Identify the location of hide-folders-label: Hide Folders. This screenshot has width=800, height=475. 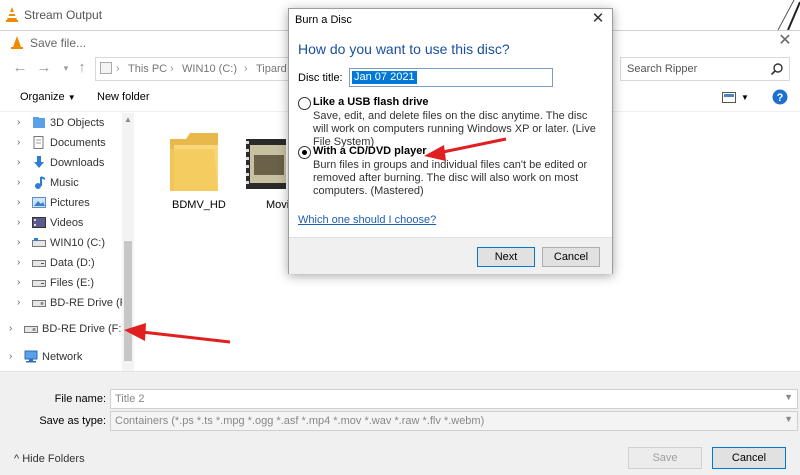
(53, 459).